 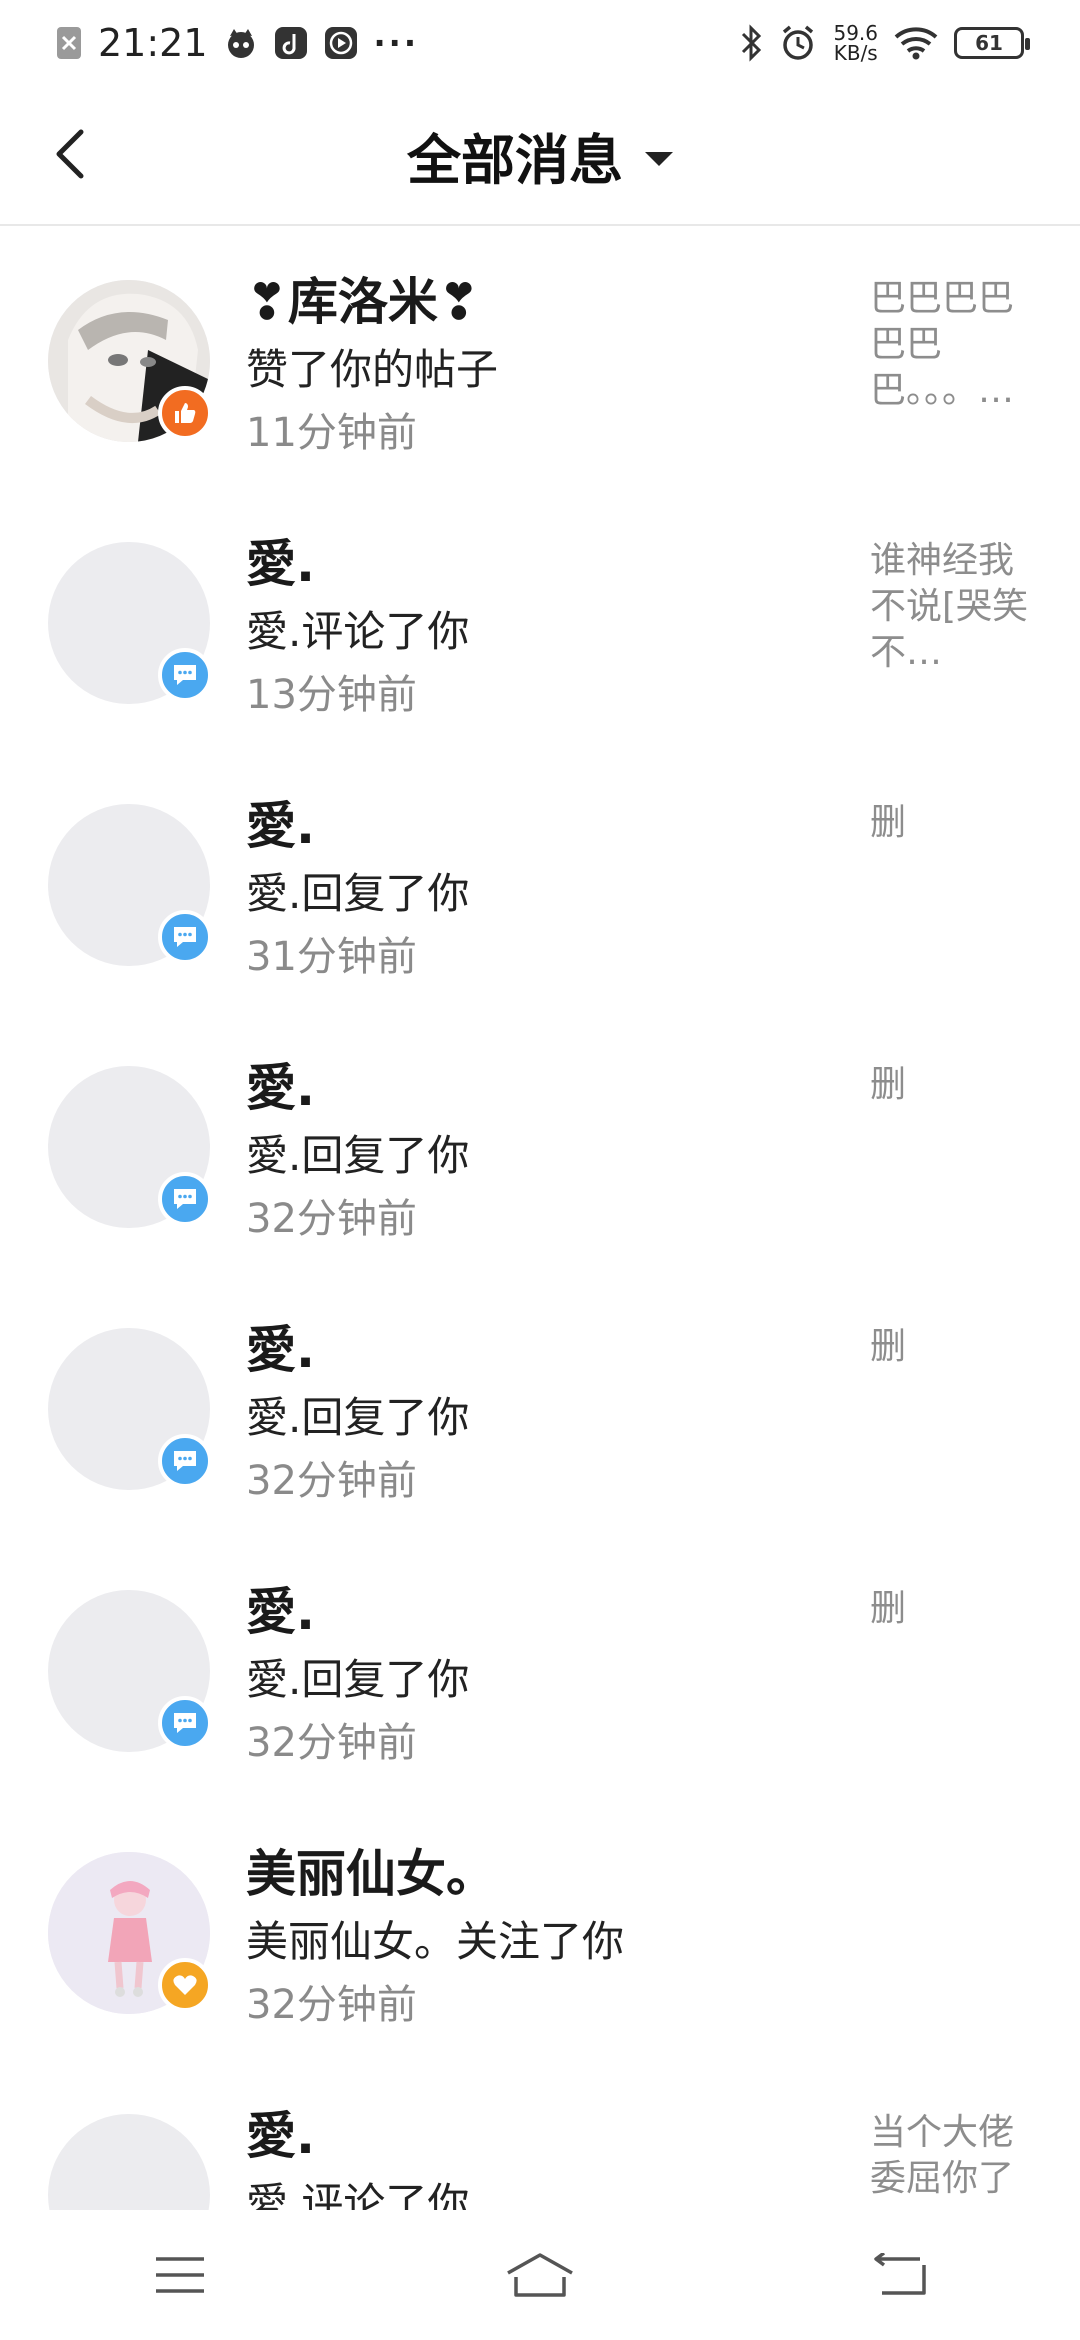 I want to click on heart-icon, so click(x=185, y=1985).